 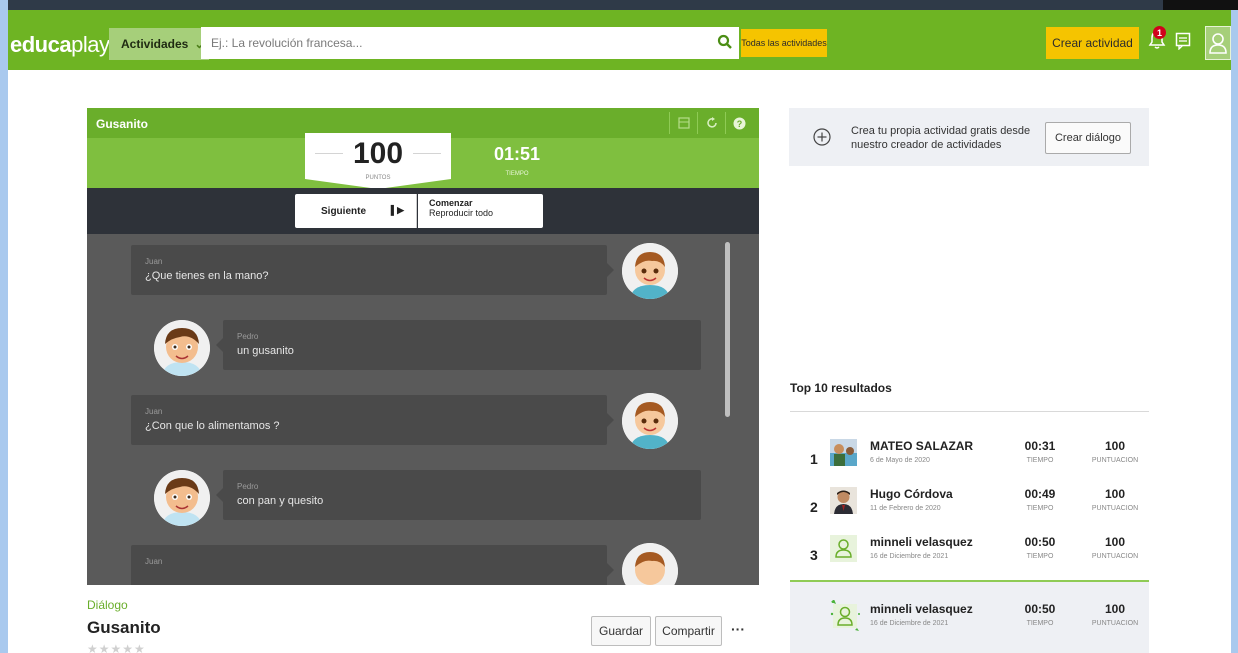 I want to click on game-header: Gusanito ? 100 PUNTOS 01:51 TIEMPO, so click(x=423, y=148).